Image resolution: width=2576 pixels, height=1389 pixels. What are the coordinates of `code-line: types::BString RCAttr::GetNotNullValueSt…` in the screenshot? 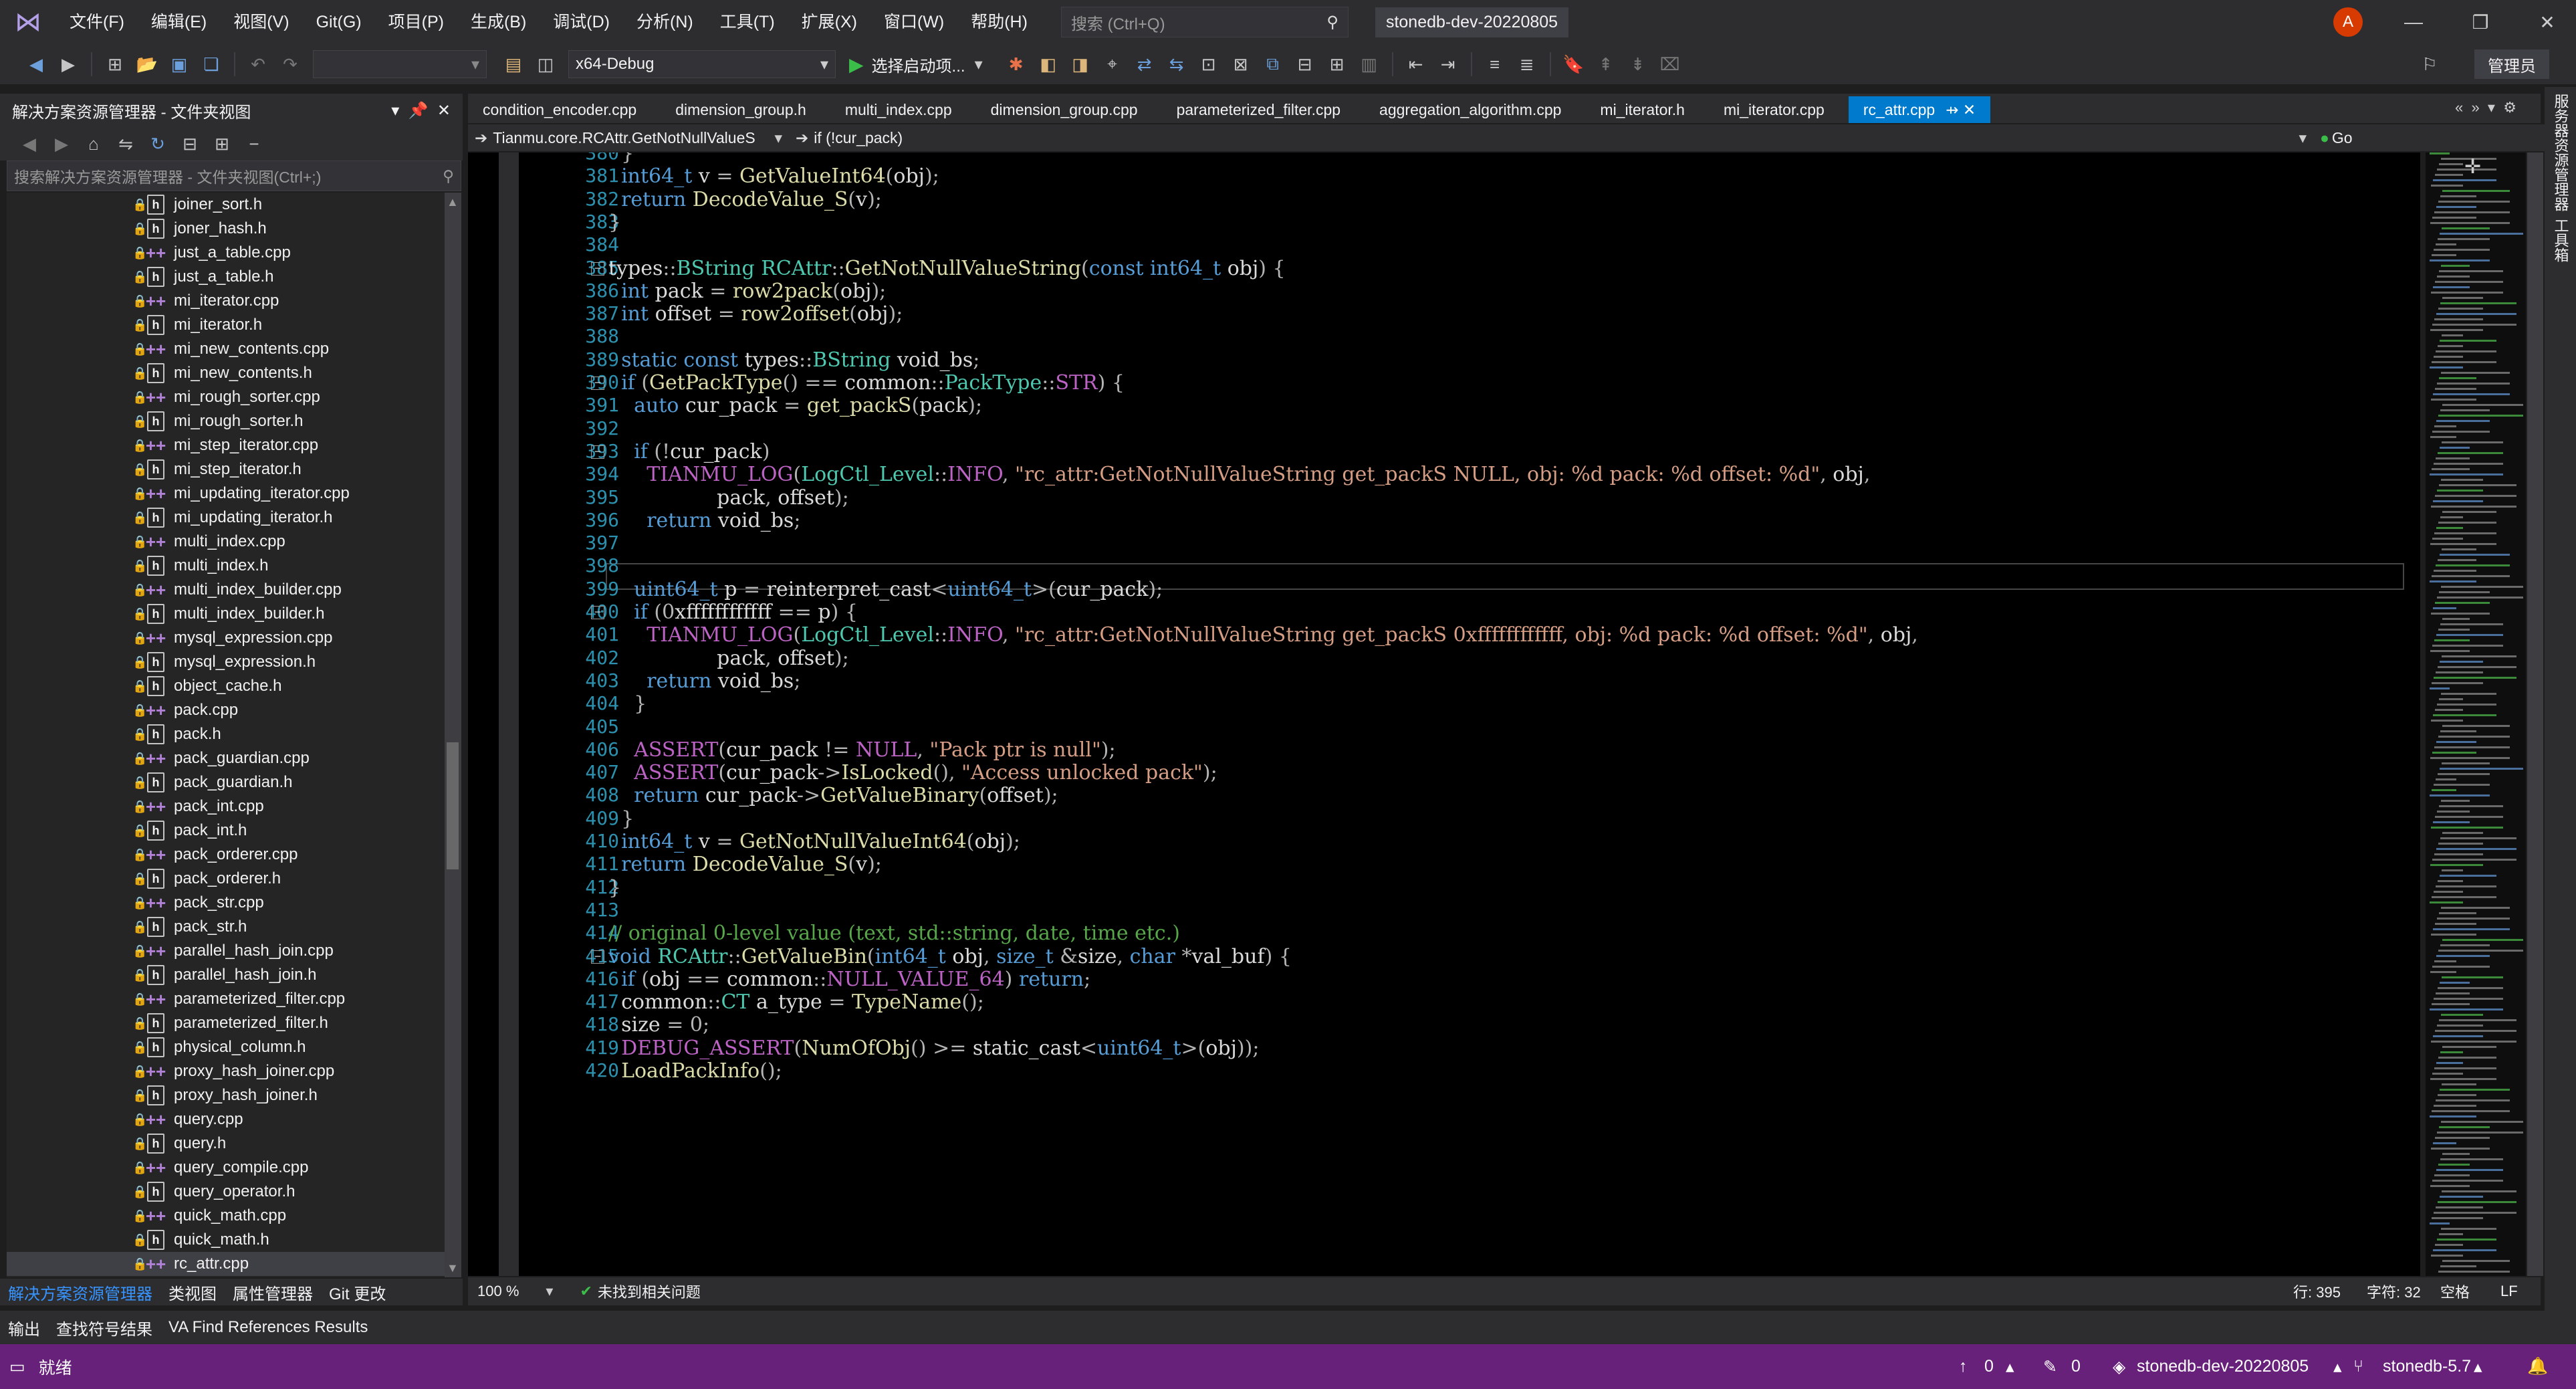 It's located at (947, 268).